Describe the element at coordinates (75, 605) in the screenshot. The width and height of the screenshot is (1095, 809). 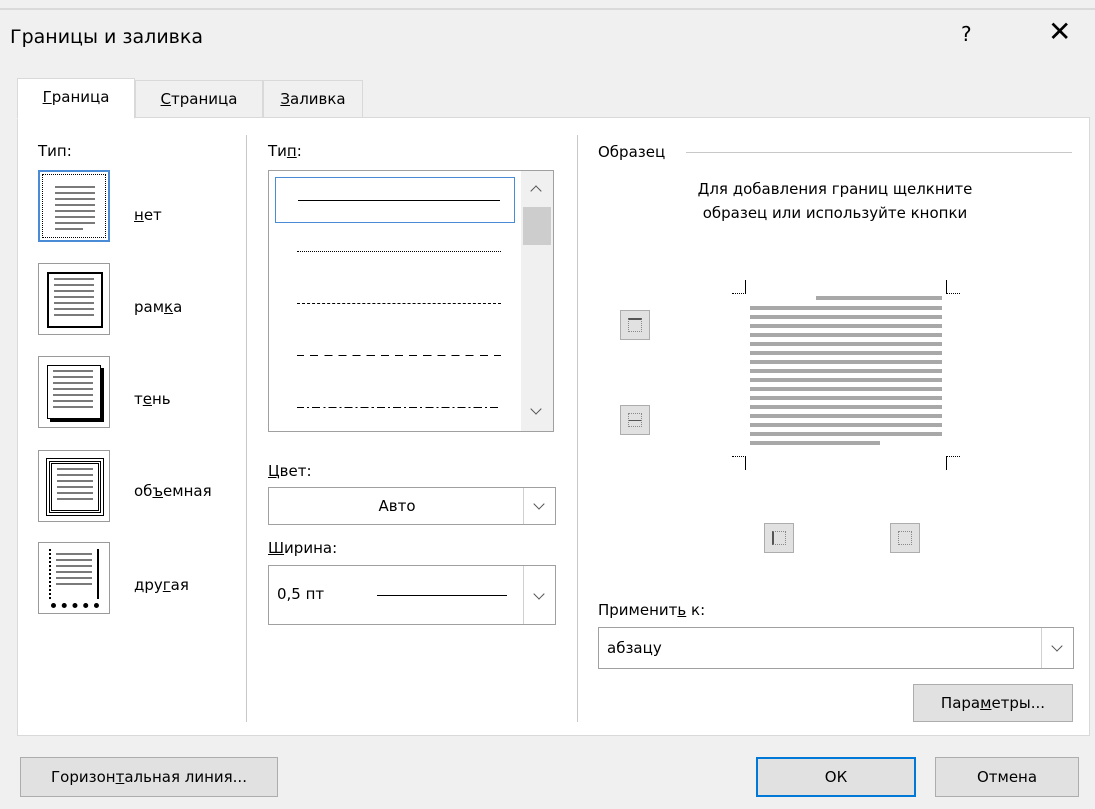
I see `dotted-bottom-icon` at that location.